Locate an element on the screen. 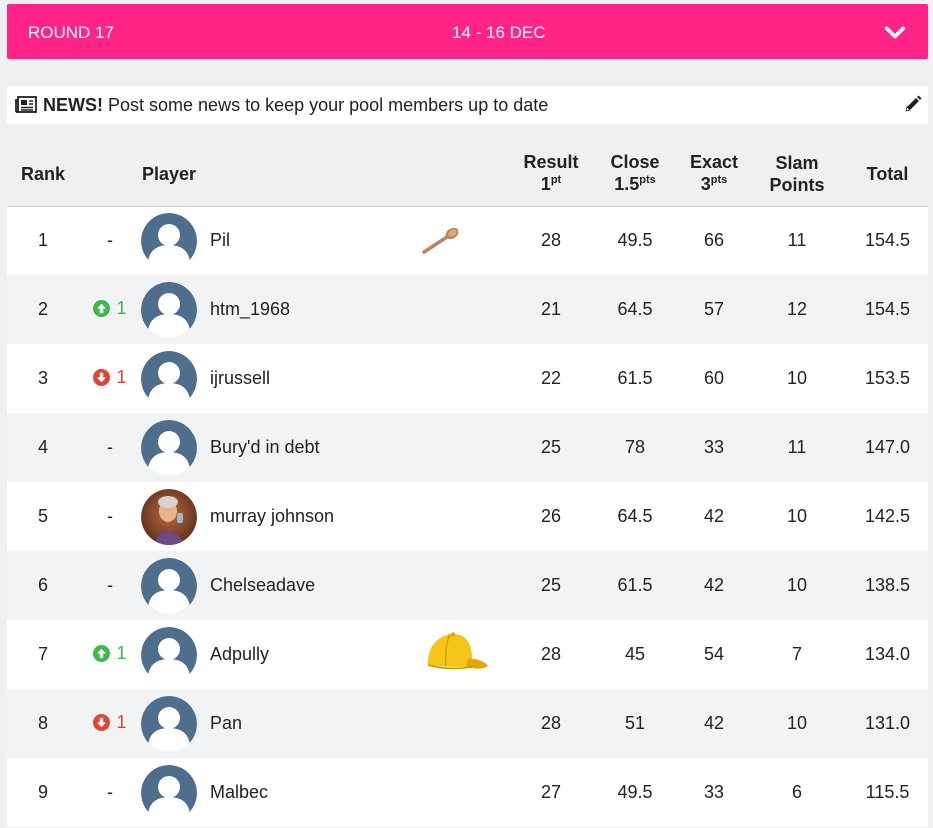 The image size is (933, 828). total-value: 138.5 is located at coordinates (887, 585).